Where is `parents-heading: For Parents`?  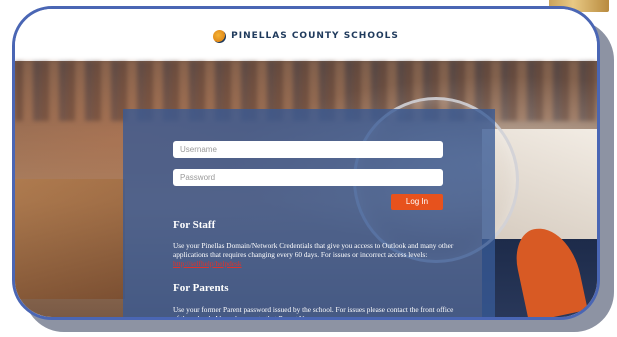
parents-heading: For Parents is located at coordinates (201, 288).